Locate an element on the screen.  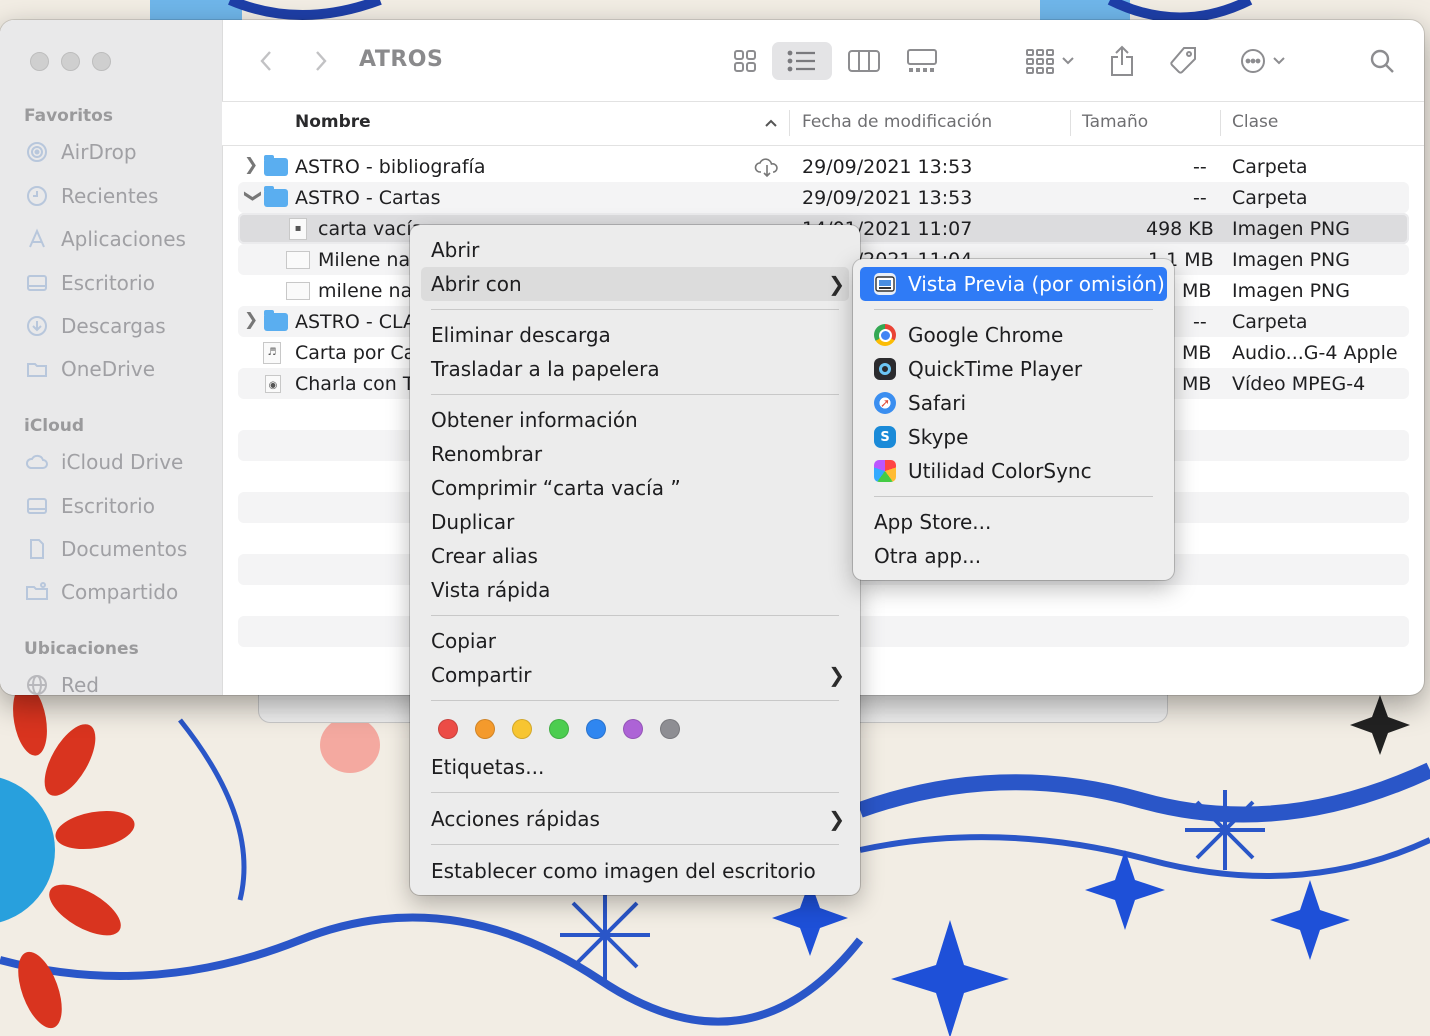
column-header-fecha: Fecha de modificación is located at coordinates (897, 122).